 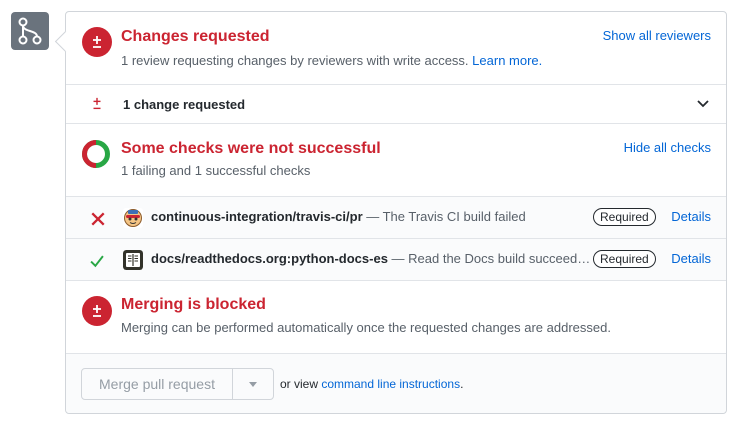 What do you see at coordinates (133, 218) in the screenshot?
I see `travis-ci-avatar` at bounding box center [133, 218].